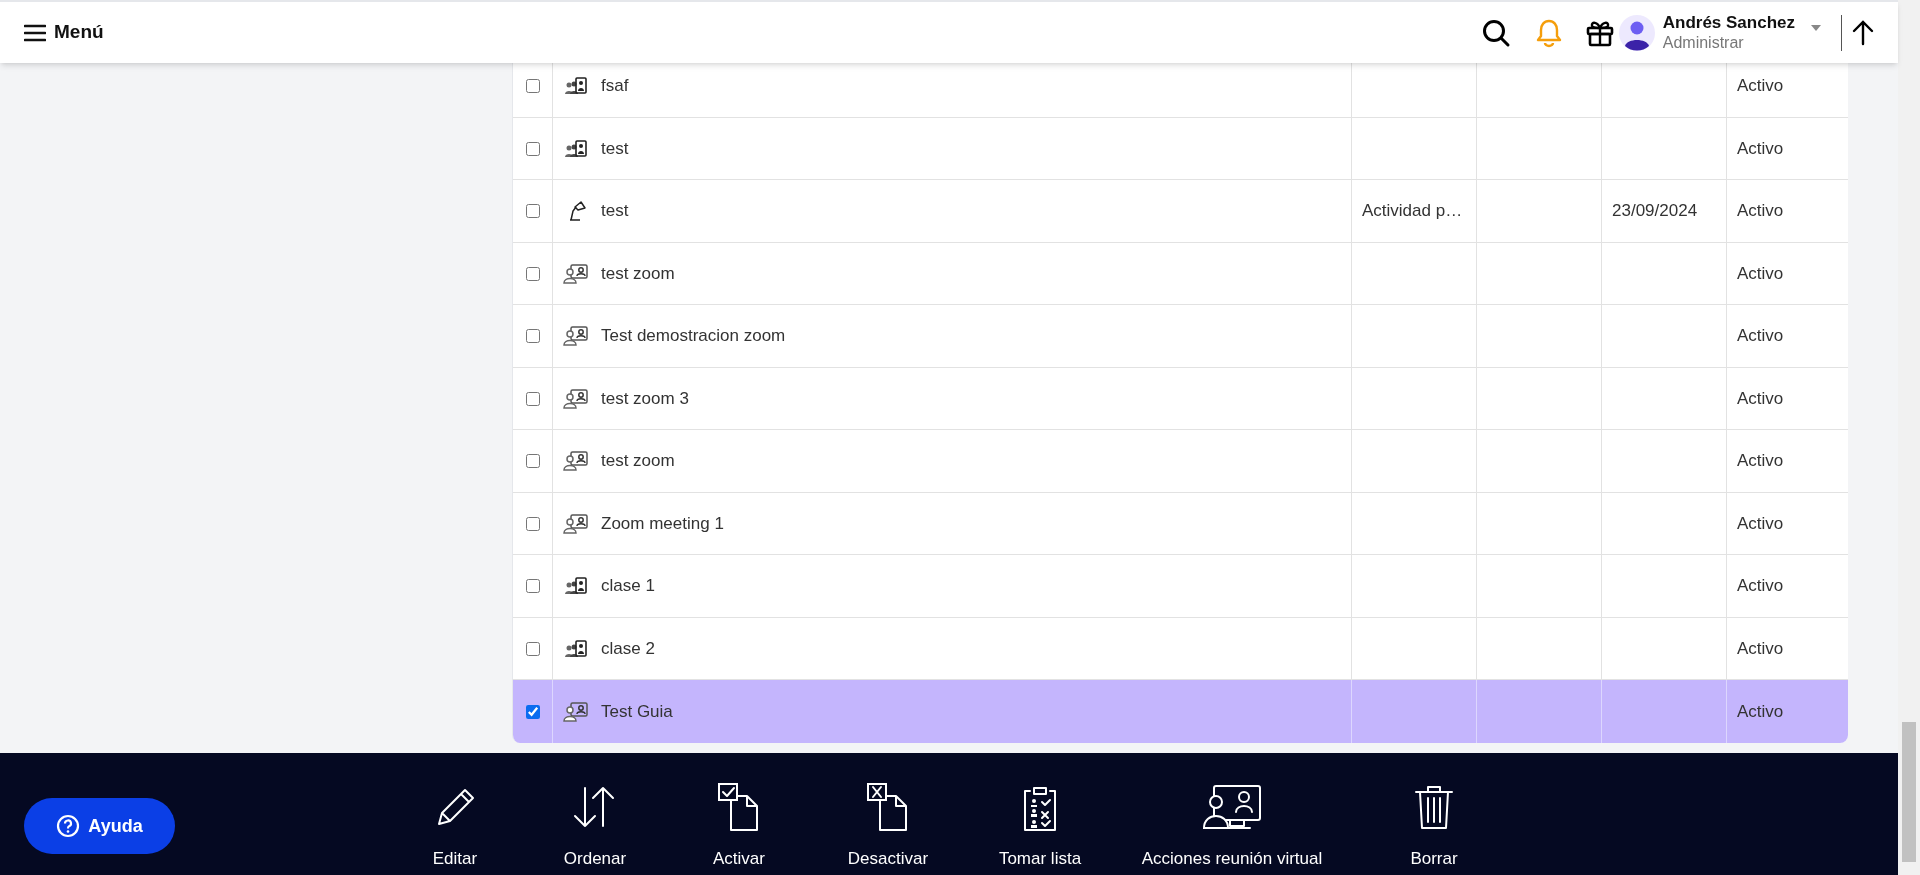  What do you see at coordinates (35, 32) in the screenshot?
I see `menu-icon` at bounding box center [35, 32].